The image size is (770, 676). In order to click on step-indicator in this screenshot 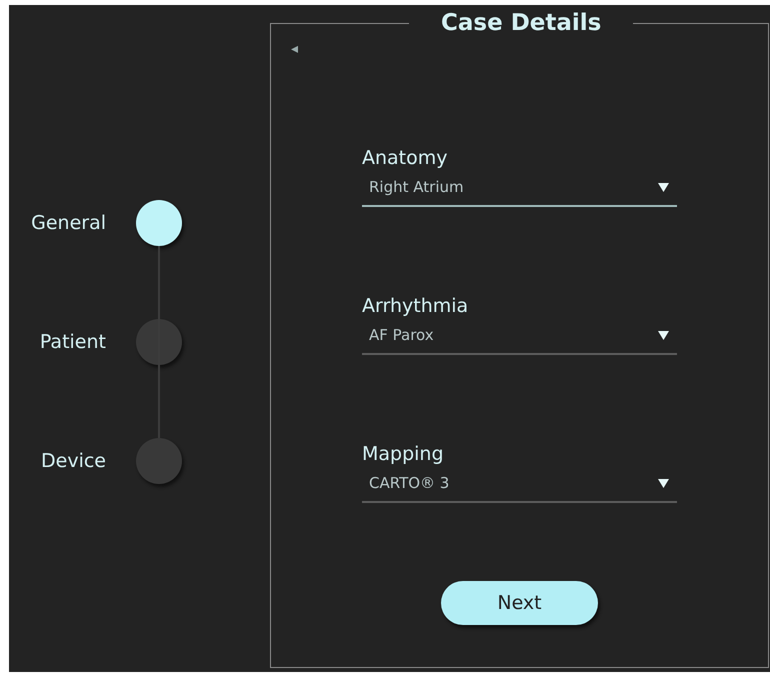, I will do `click(159, 223)`.